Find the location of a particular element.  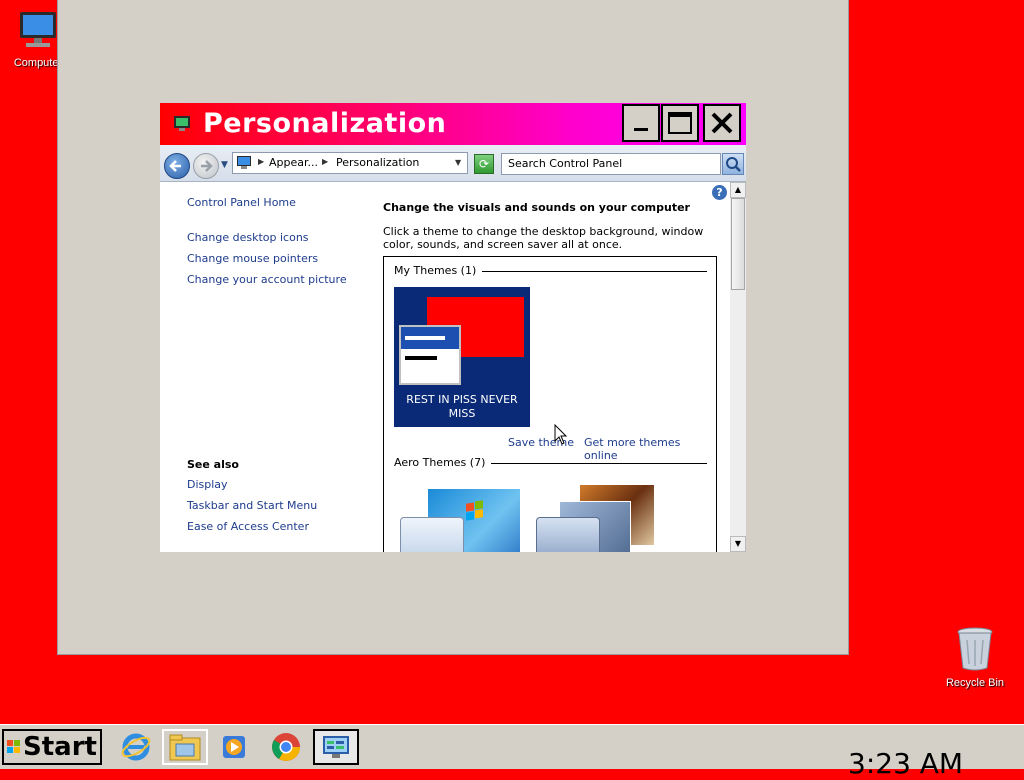

window-title: Personalization is located at coordinates (325, 123).